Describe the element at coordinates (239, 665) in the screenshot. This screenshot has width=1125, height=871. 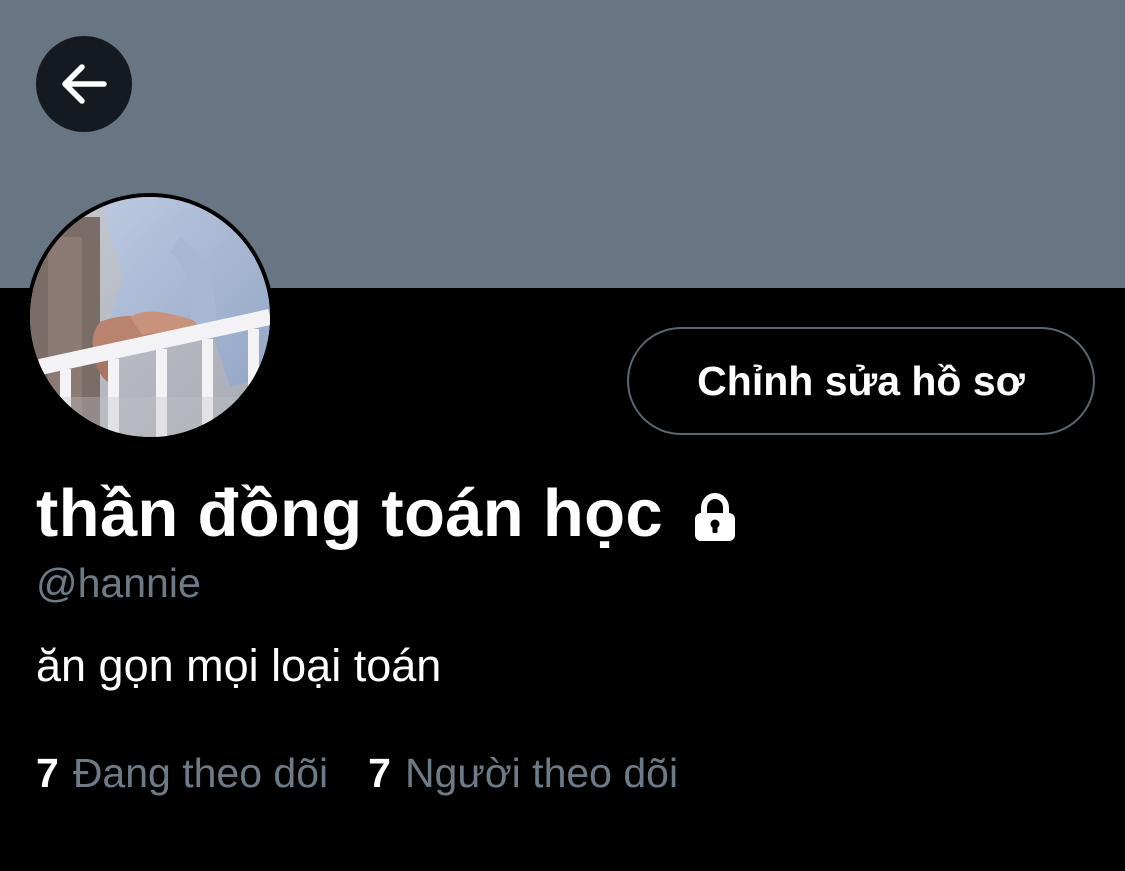
I see `profile-bio: ăn gọn mọi loại toán` at that location.